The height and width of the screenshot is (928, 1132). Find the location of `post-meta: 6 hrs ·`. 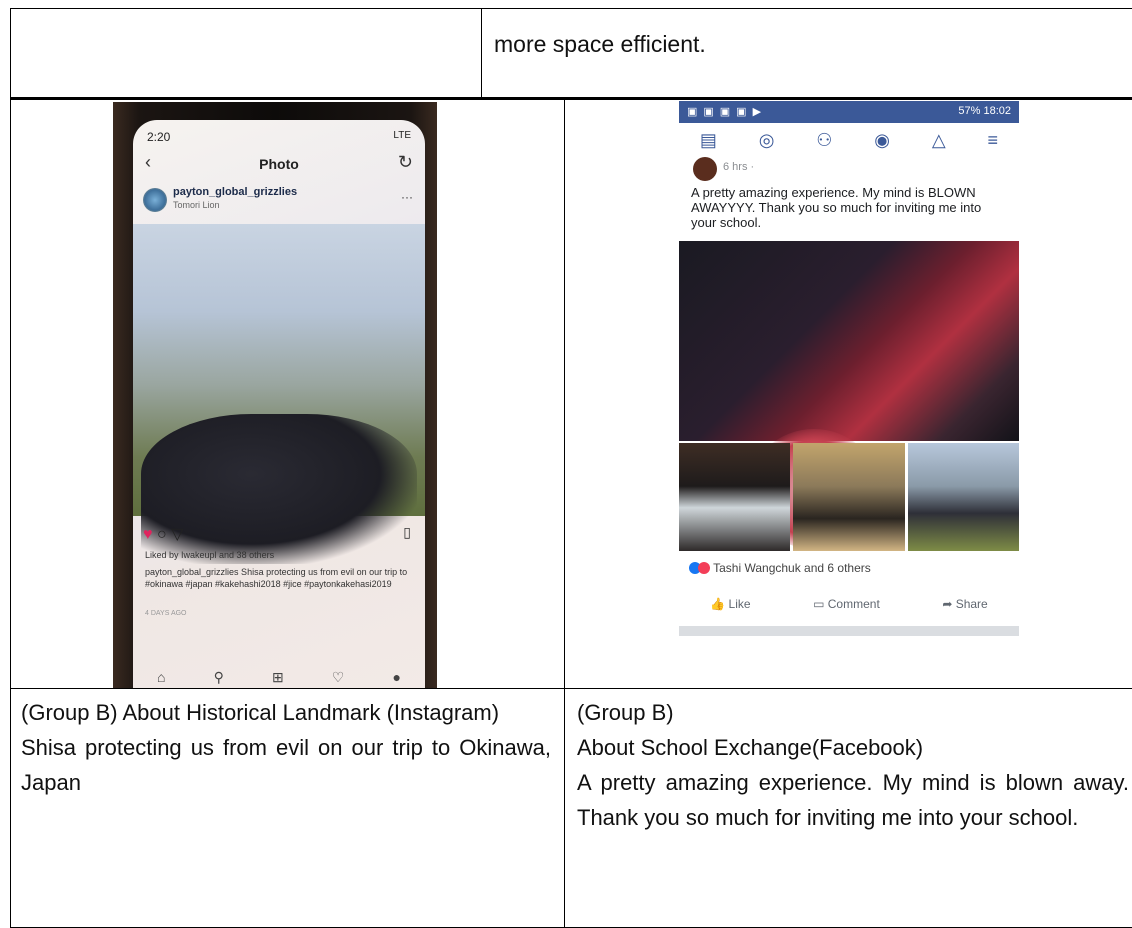

post-meta: 6 hrs · is located at coordinates (739, 167).